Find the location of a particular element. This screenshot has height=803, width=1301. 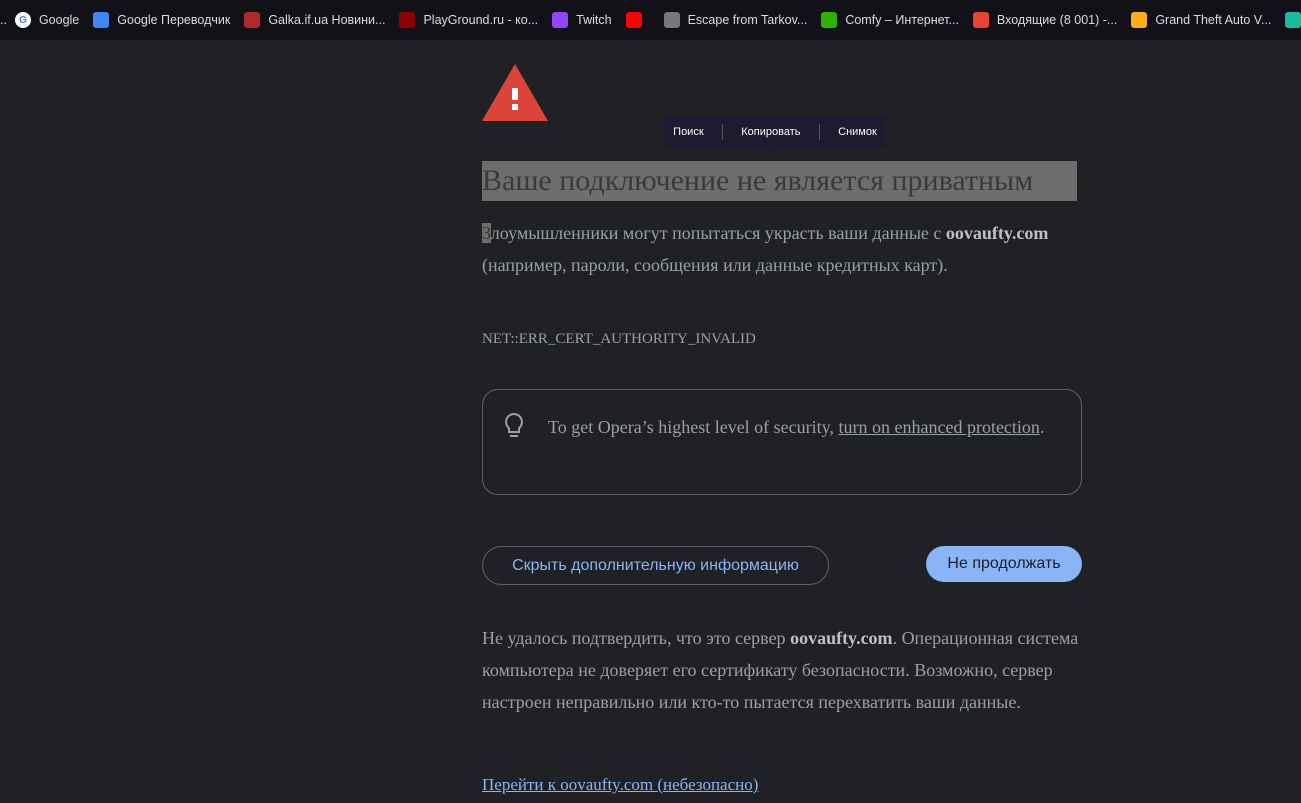

text: Не удалось подтвердить, что это сервер is located at coordinates (636, 638).